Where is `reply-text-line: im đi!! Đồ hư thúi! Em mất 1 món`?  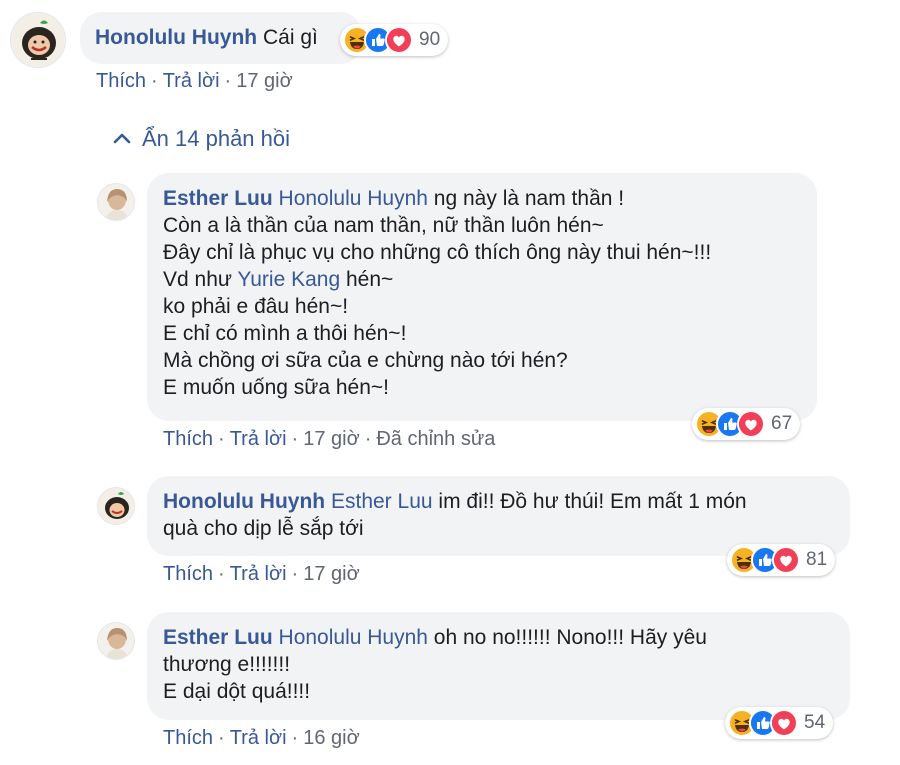
reply-text-line: im đi!! Đồ hư thúi! Em mất 1 món is located at coordinates (589, 501).